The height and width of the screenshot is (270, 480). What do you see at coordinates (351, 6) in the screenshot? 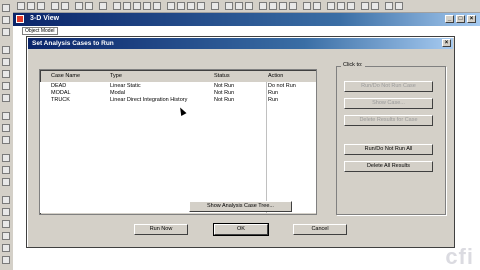
I see `frame-sections-icon` at bounding box center [351, 6].